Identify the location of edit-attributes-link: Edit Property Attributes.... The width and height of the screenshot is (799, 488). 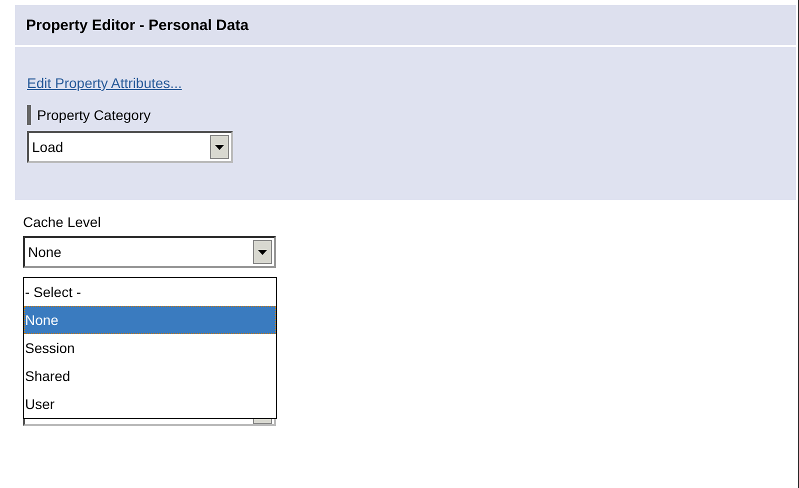
(104, 83).